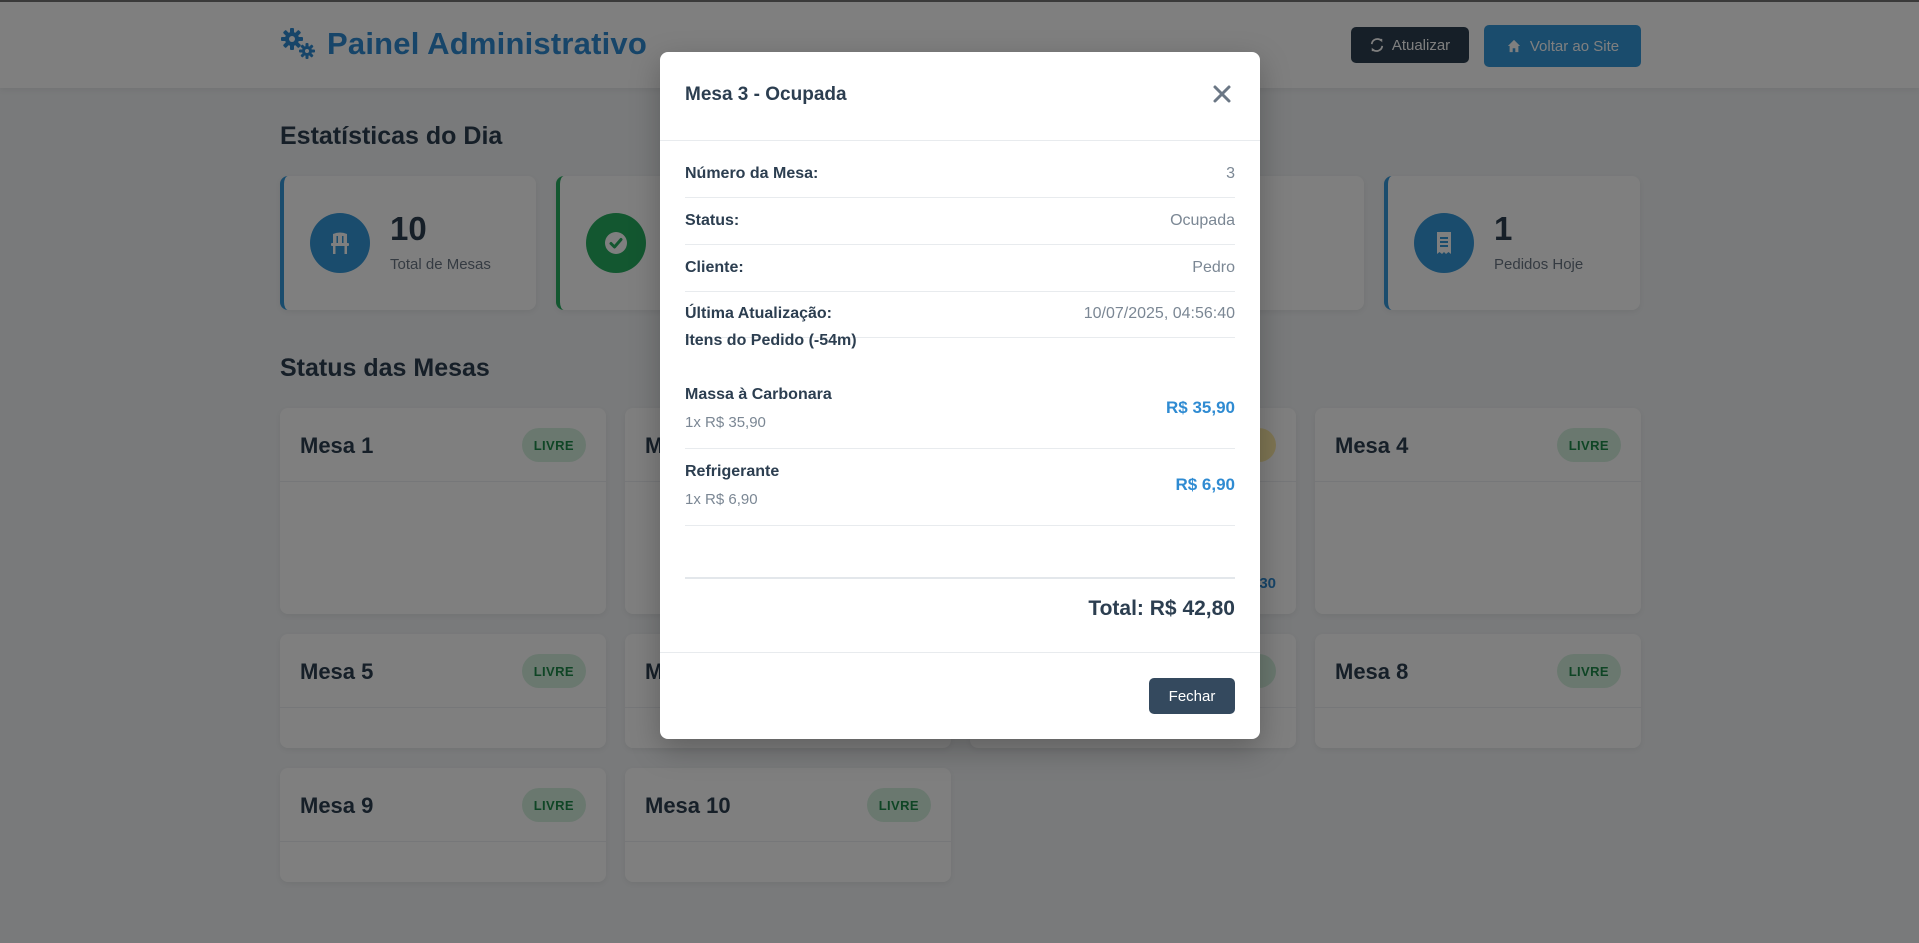 This screenshot has width=1919, height=943. I want to click on info-key: Última Atualização:, so click(758, 313).